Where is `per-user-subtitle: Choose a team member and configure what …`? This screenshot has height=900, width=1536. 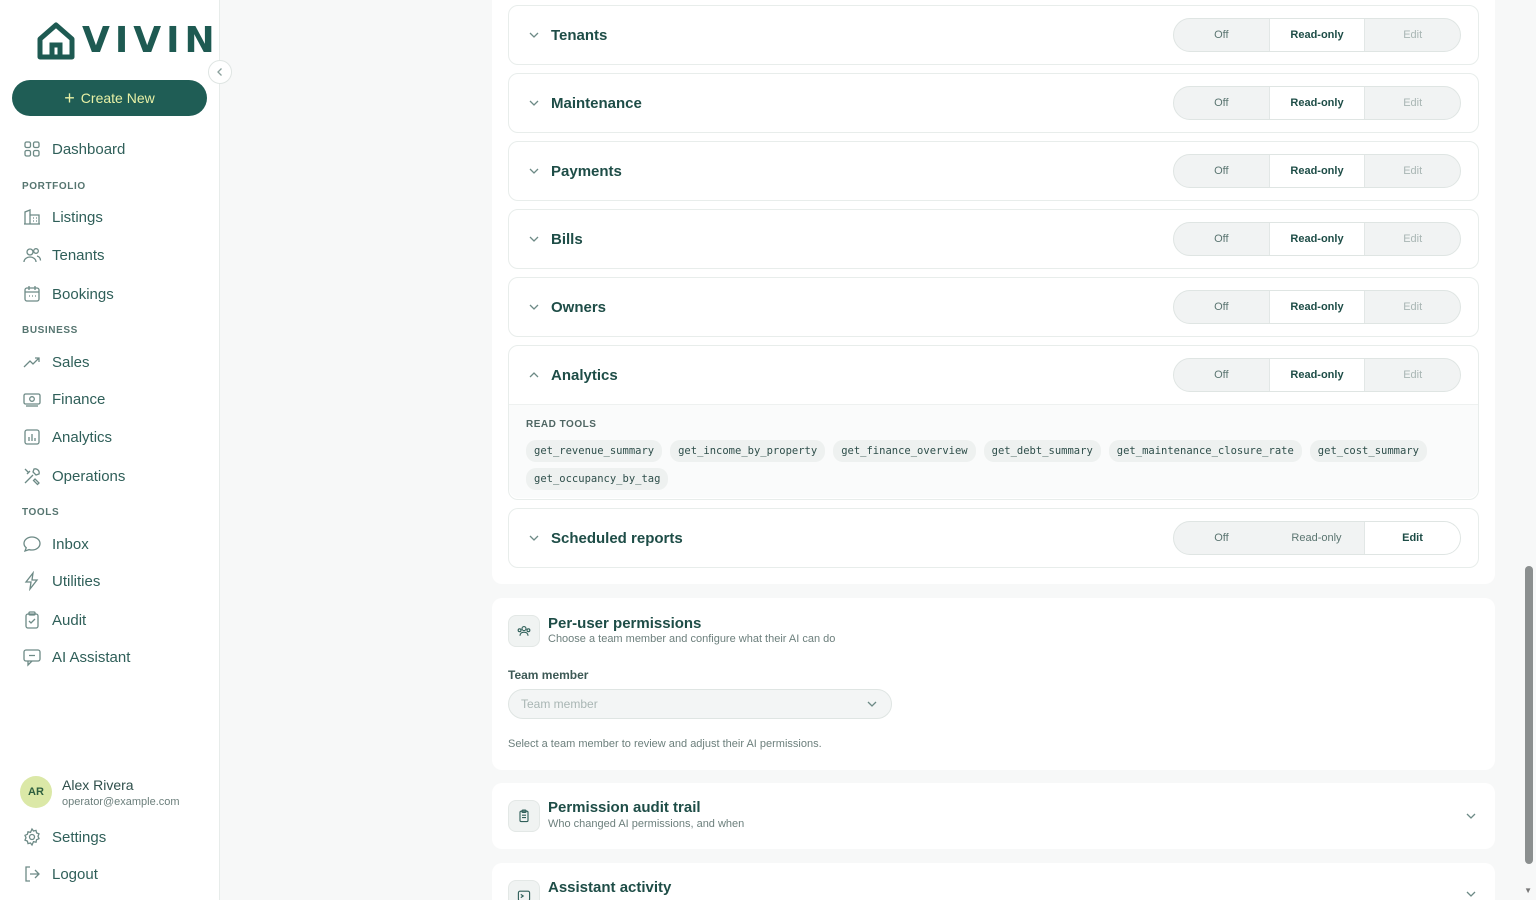
per-user-subtitle: Choose a team member and configure what … is located at coordinates (692, 639).